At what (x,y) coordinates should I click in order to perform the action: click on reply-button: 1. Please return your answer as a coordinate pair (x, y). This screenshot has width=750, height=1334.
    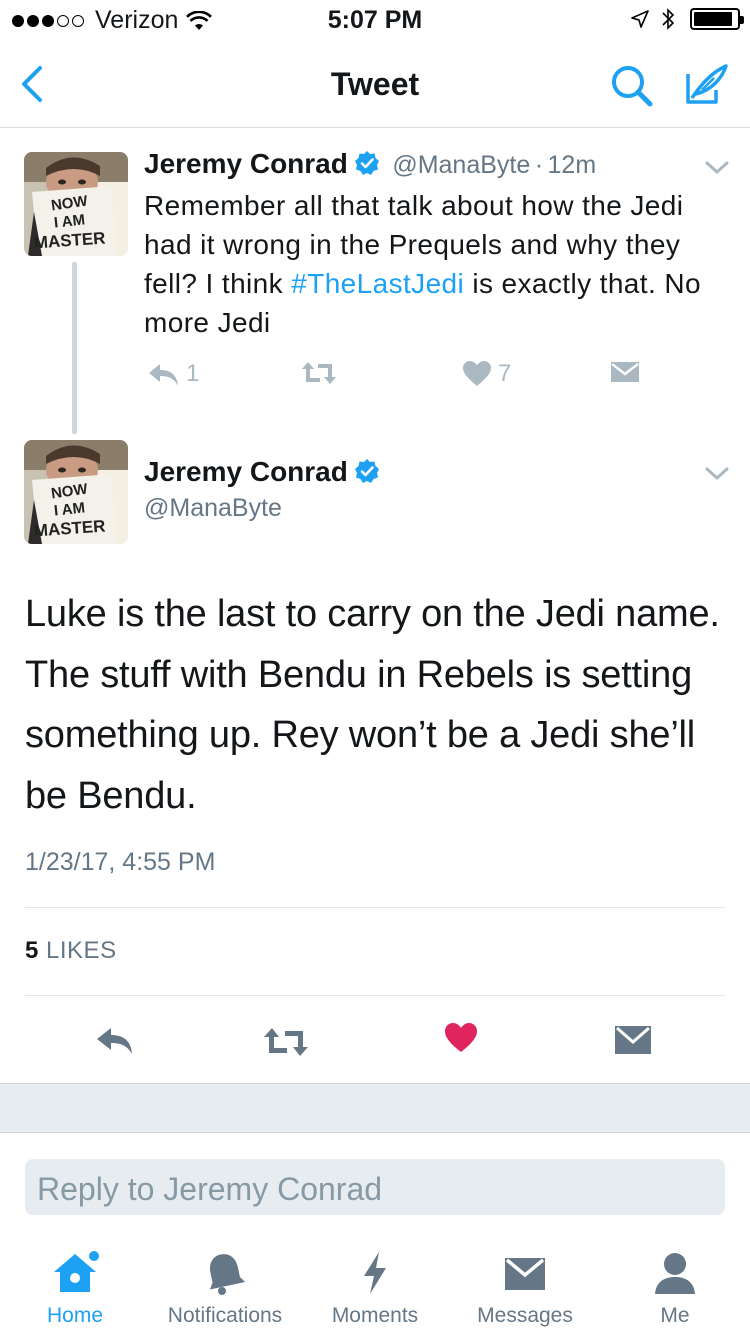
    Looking at the image, I should click on (172, 374).